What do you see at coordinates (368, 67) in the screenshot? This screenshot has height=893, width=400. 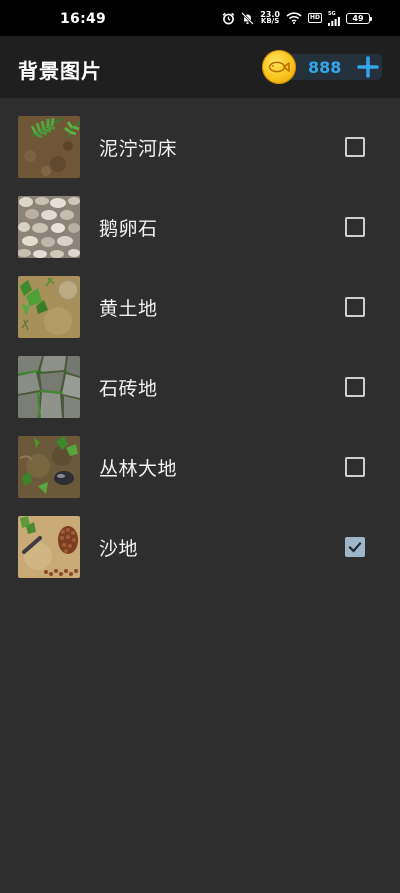 I see `plus-icon` at bounding box center [368, 67].